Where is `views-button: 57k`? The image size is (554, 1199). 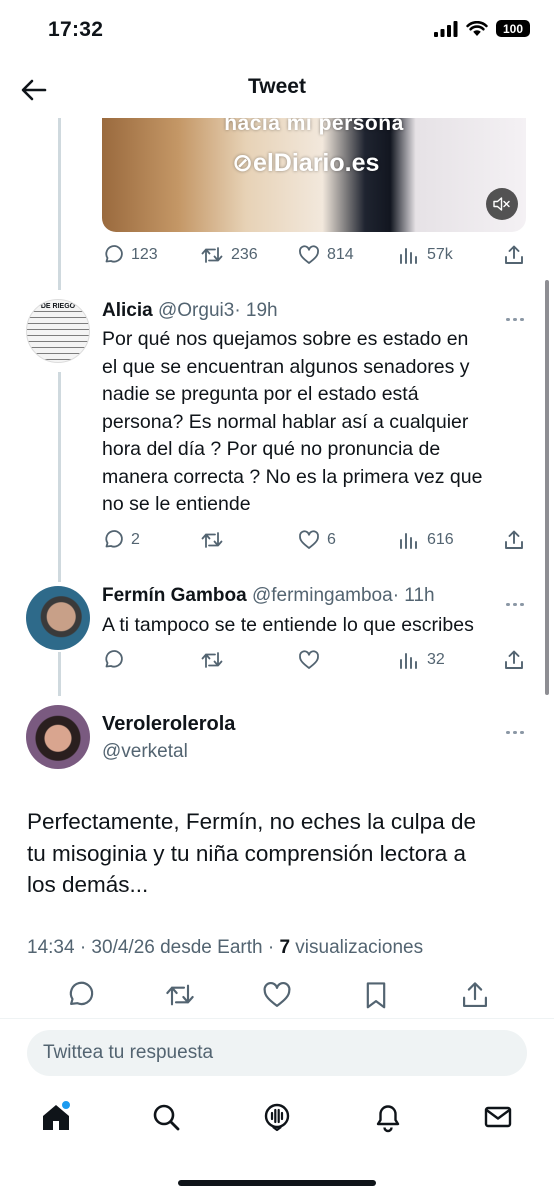
views-button: 57k is located at coordinates (425, 255).